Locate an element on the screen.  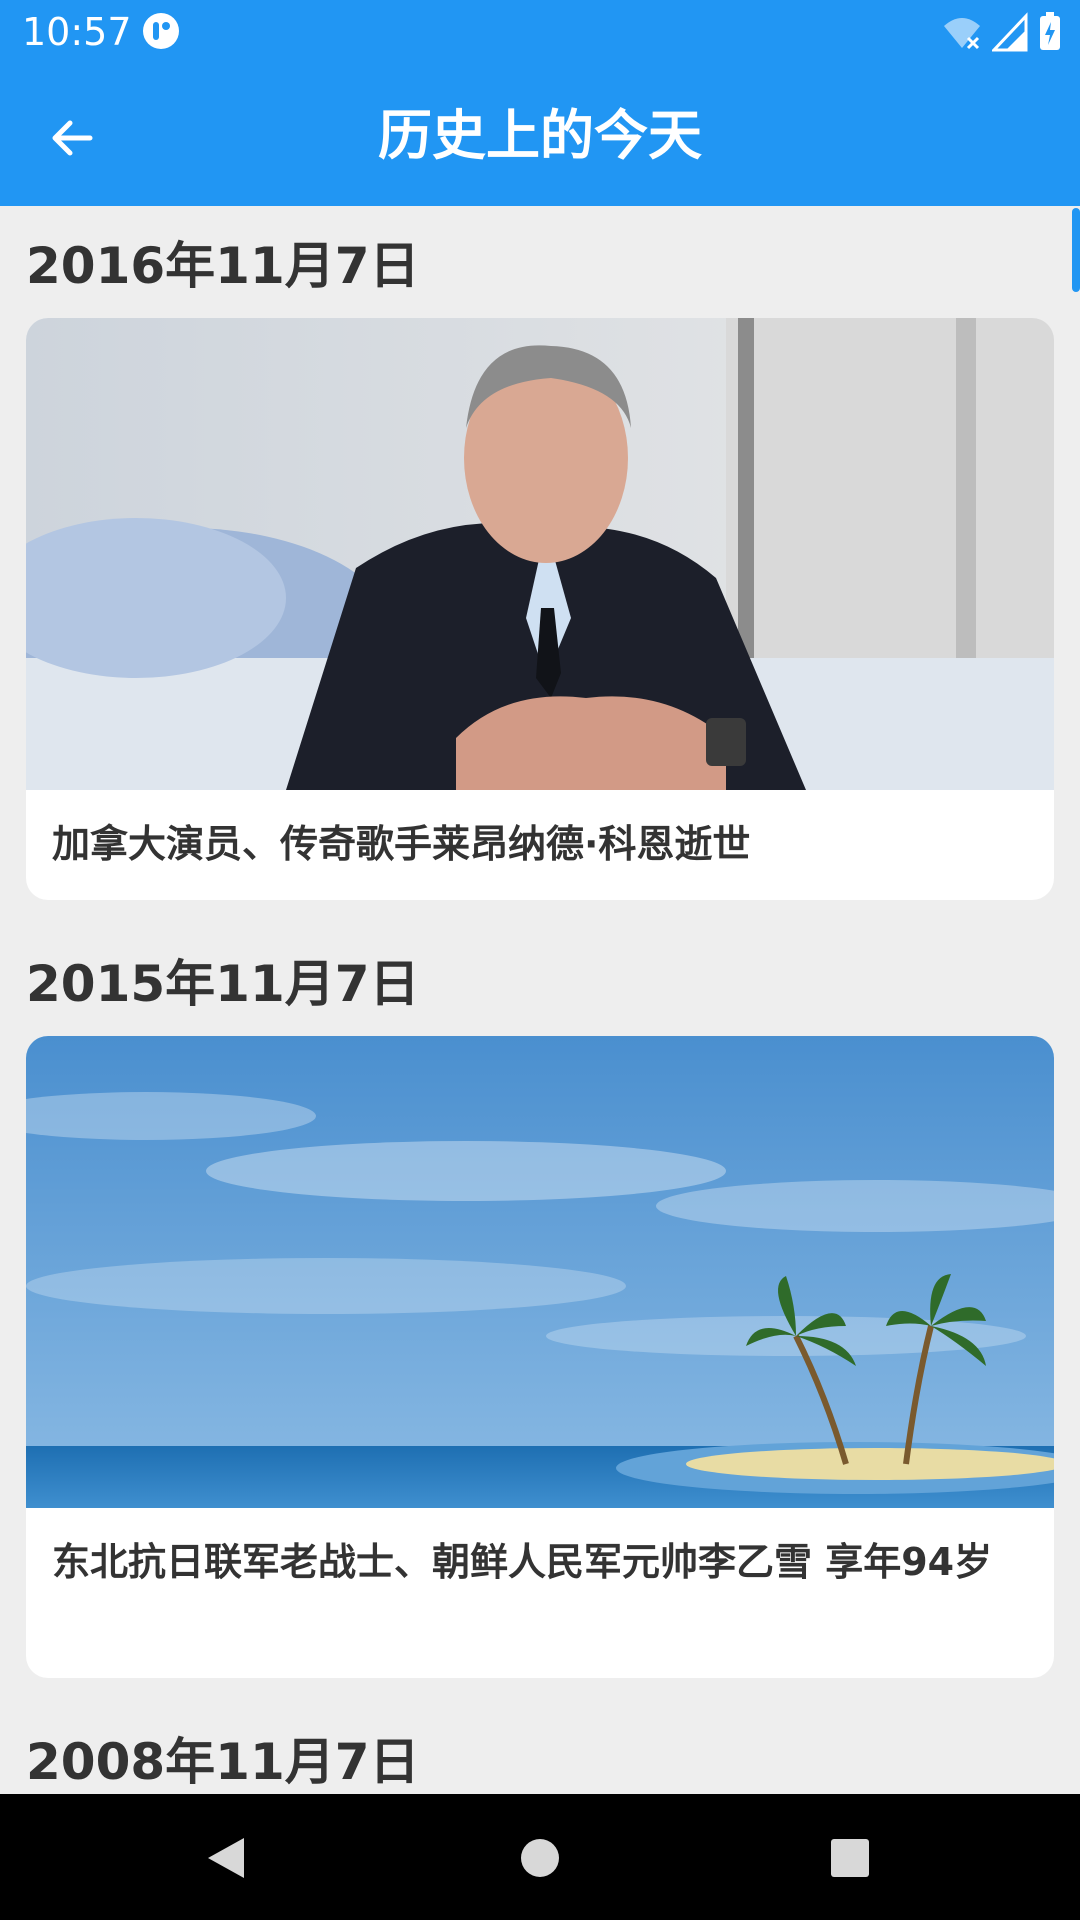
scrollbar is located at coordinates (1076, 250).